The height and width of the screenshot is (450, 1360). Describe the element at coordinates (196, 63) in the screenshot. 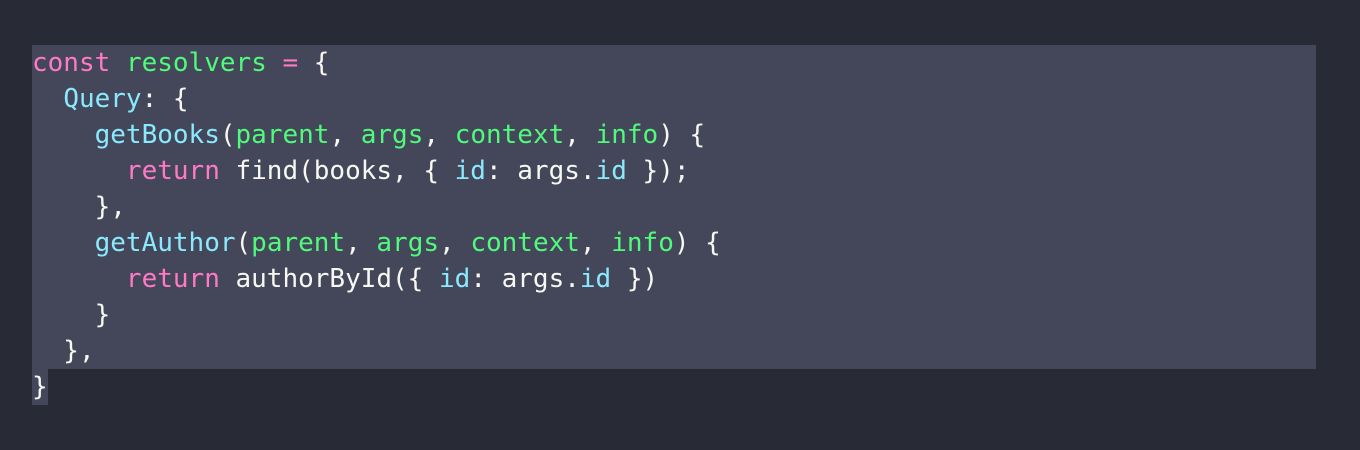

I see `code-token: resolvers` at that location.